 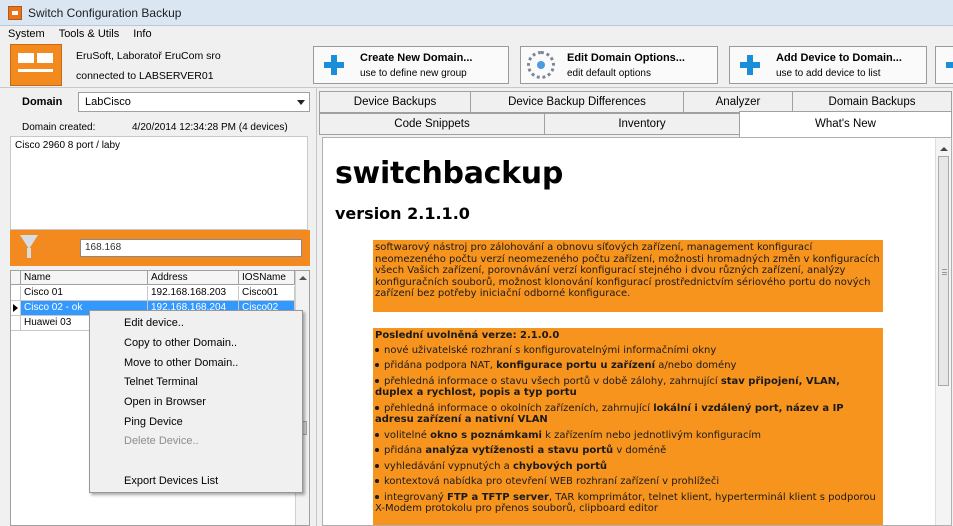 I want to click on column-header-iosname: IOSName, so click(x=267, y=277).